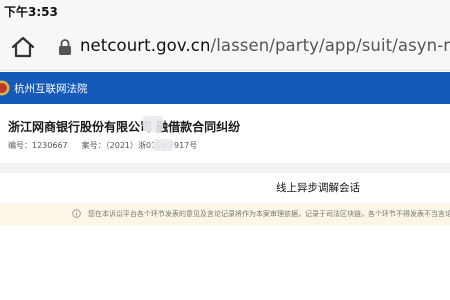  Describe the element at coordinates (151, 145) in the screenshot. I see `case-no: （2021）浙0192 7917号` at that location.